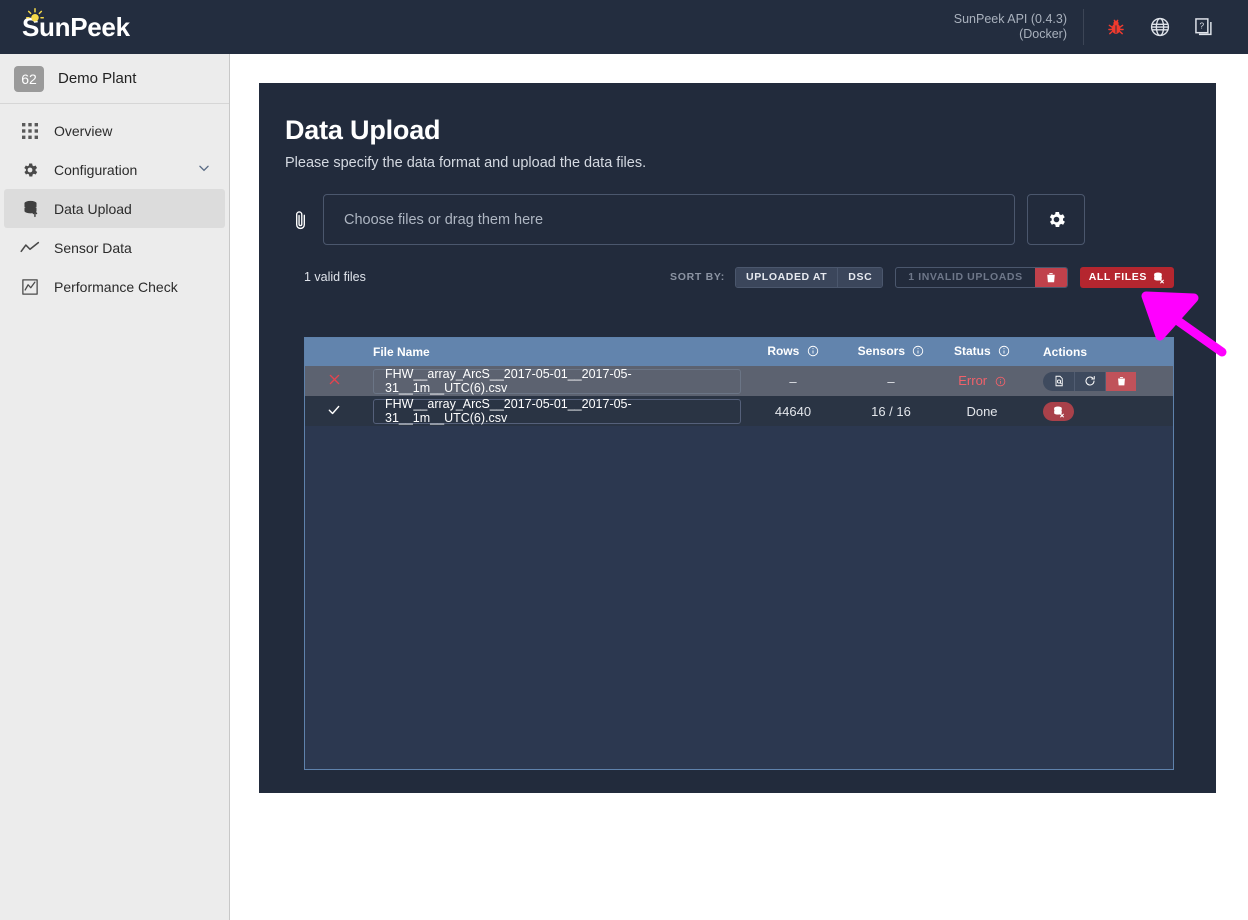 This screenshot has height=920, width=1248. Describe the element at coordinates (29, 78) in the screenshot. I see `plant-id-badge: 62` at that location.